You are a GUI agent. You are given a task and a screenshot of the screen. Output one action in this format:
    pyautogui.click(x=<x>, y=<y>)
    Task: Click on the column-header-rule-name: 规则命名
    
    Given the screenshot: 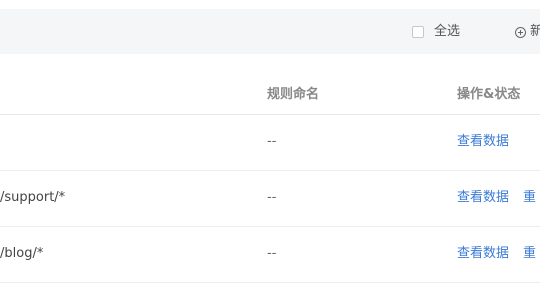 What is the action you would take?
    pyautogui.click(x=293, y=94)
    